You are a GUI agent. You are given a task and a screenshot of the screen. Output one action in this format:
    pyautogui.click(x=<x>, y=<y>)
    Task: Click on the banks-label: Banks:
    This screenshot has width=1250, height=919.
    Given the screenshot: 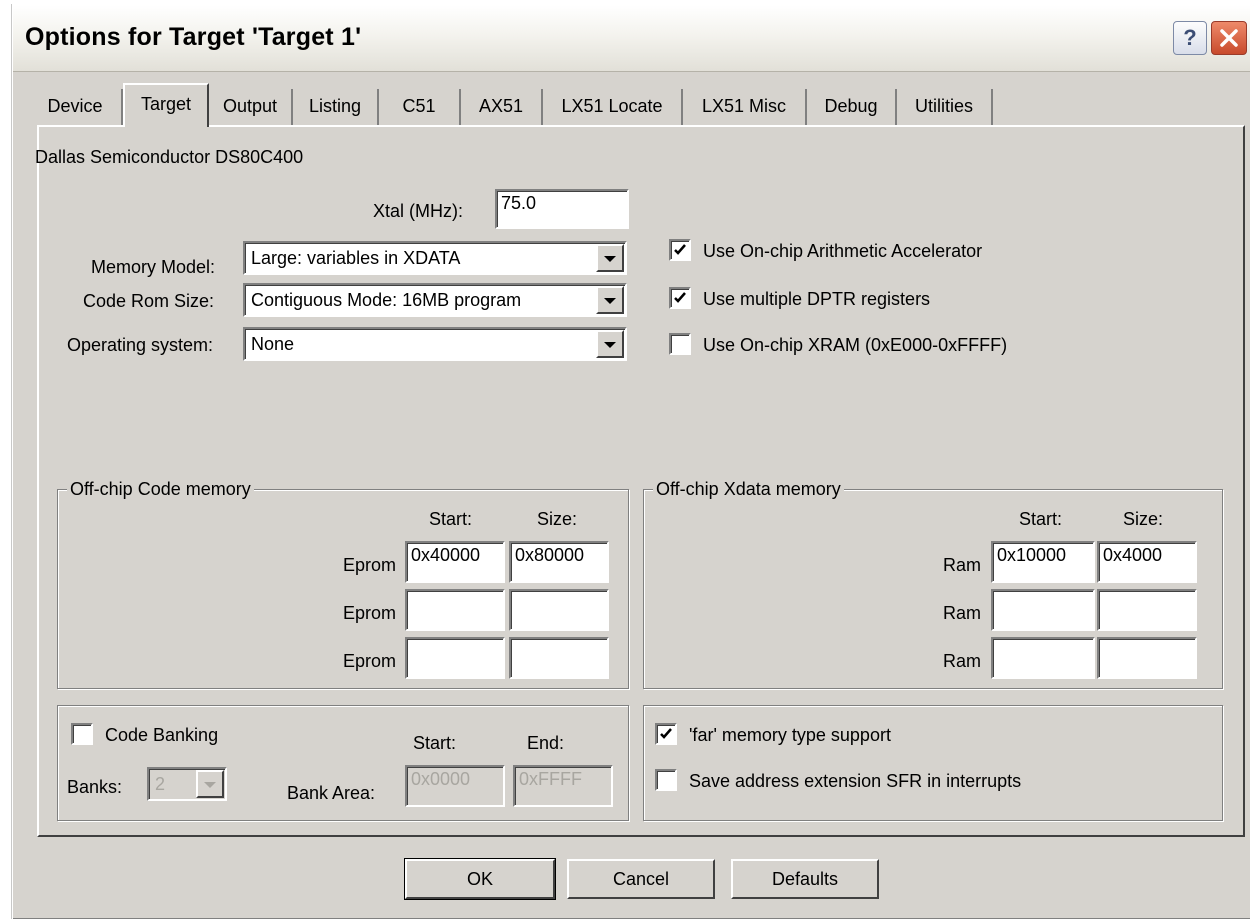 What is the action you would take?
    pyautogui.click(x=95, y=787)
    